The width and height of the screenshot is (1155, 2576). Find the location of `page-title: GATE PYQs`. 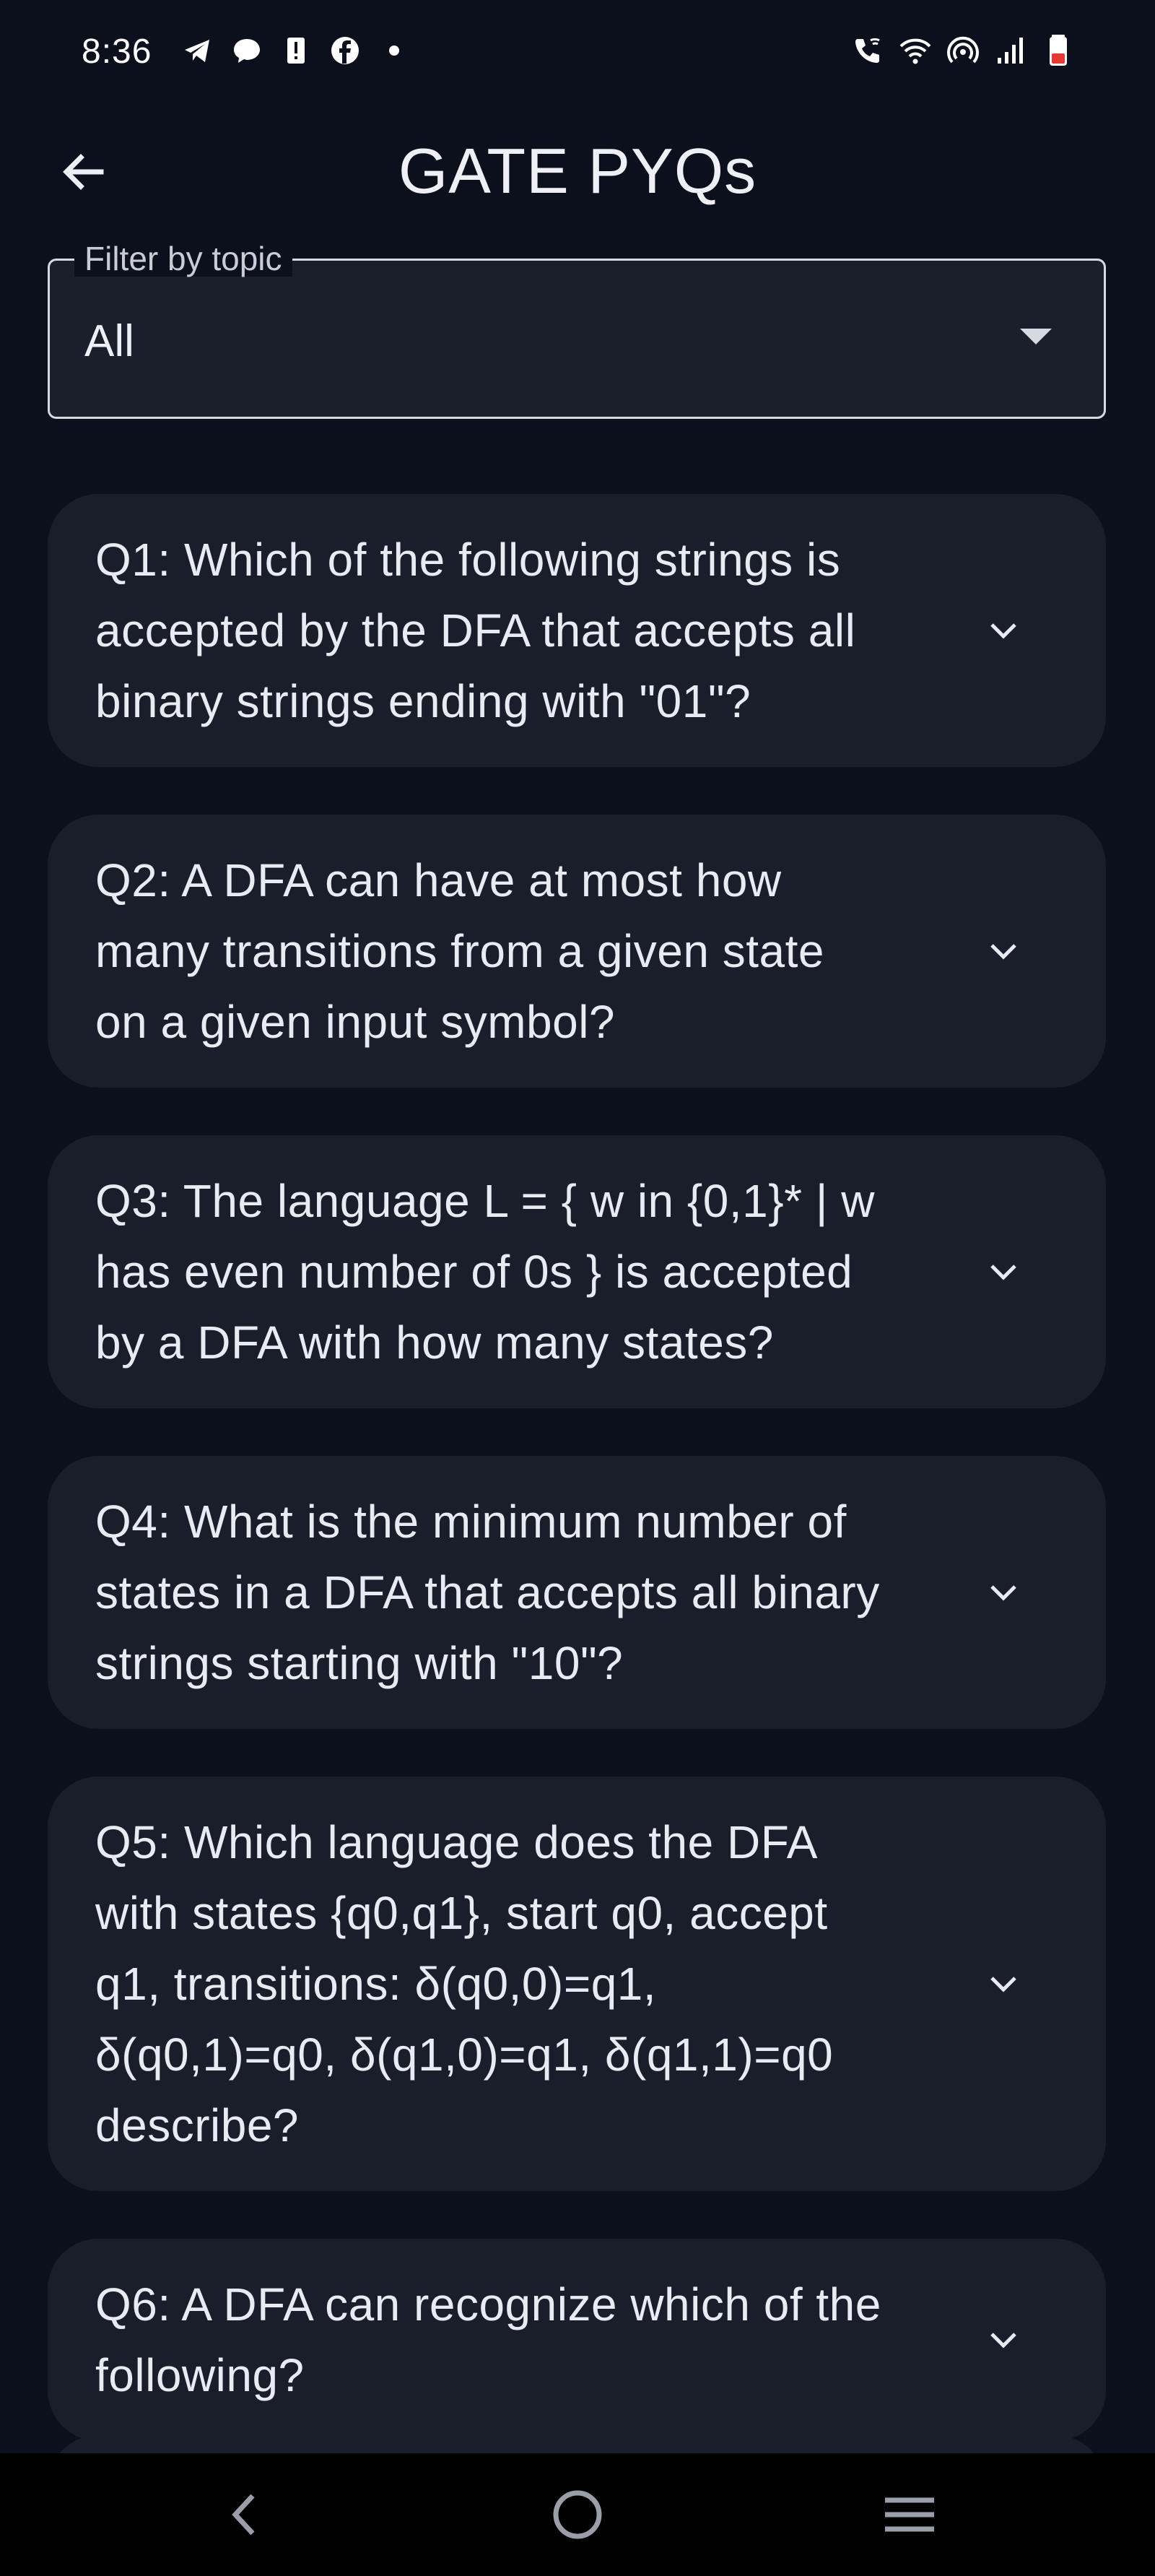

page-title: GATE PYQs is located at coordinates (577, 171).